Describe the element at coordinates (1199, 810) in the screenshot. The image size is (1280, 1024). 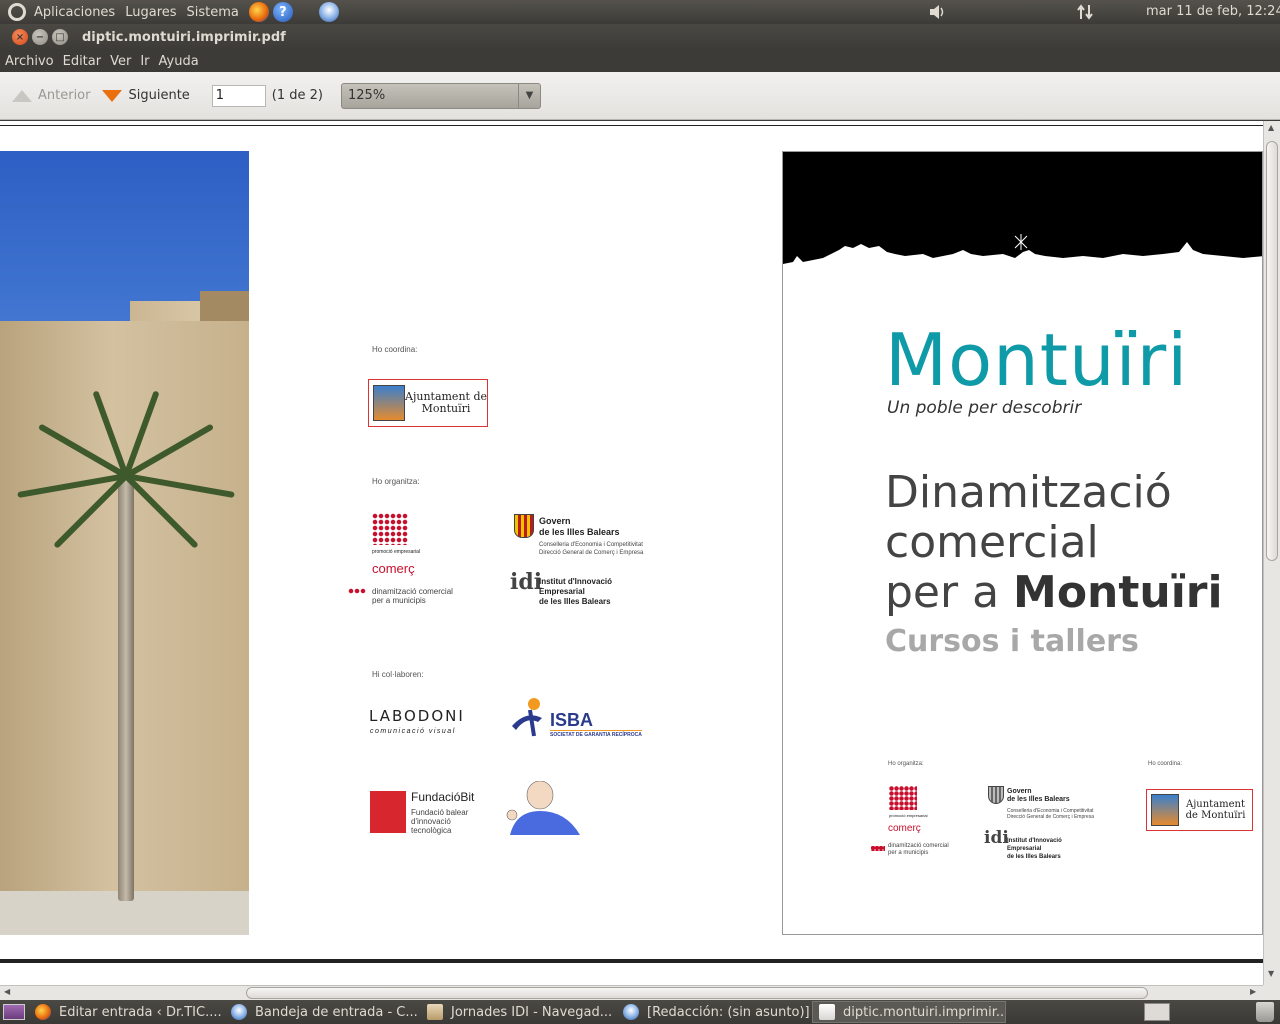
I see `cover-ajuntament-logo: Ajuntament de Montuïri` at that location.